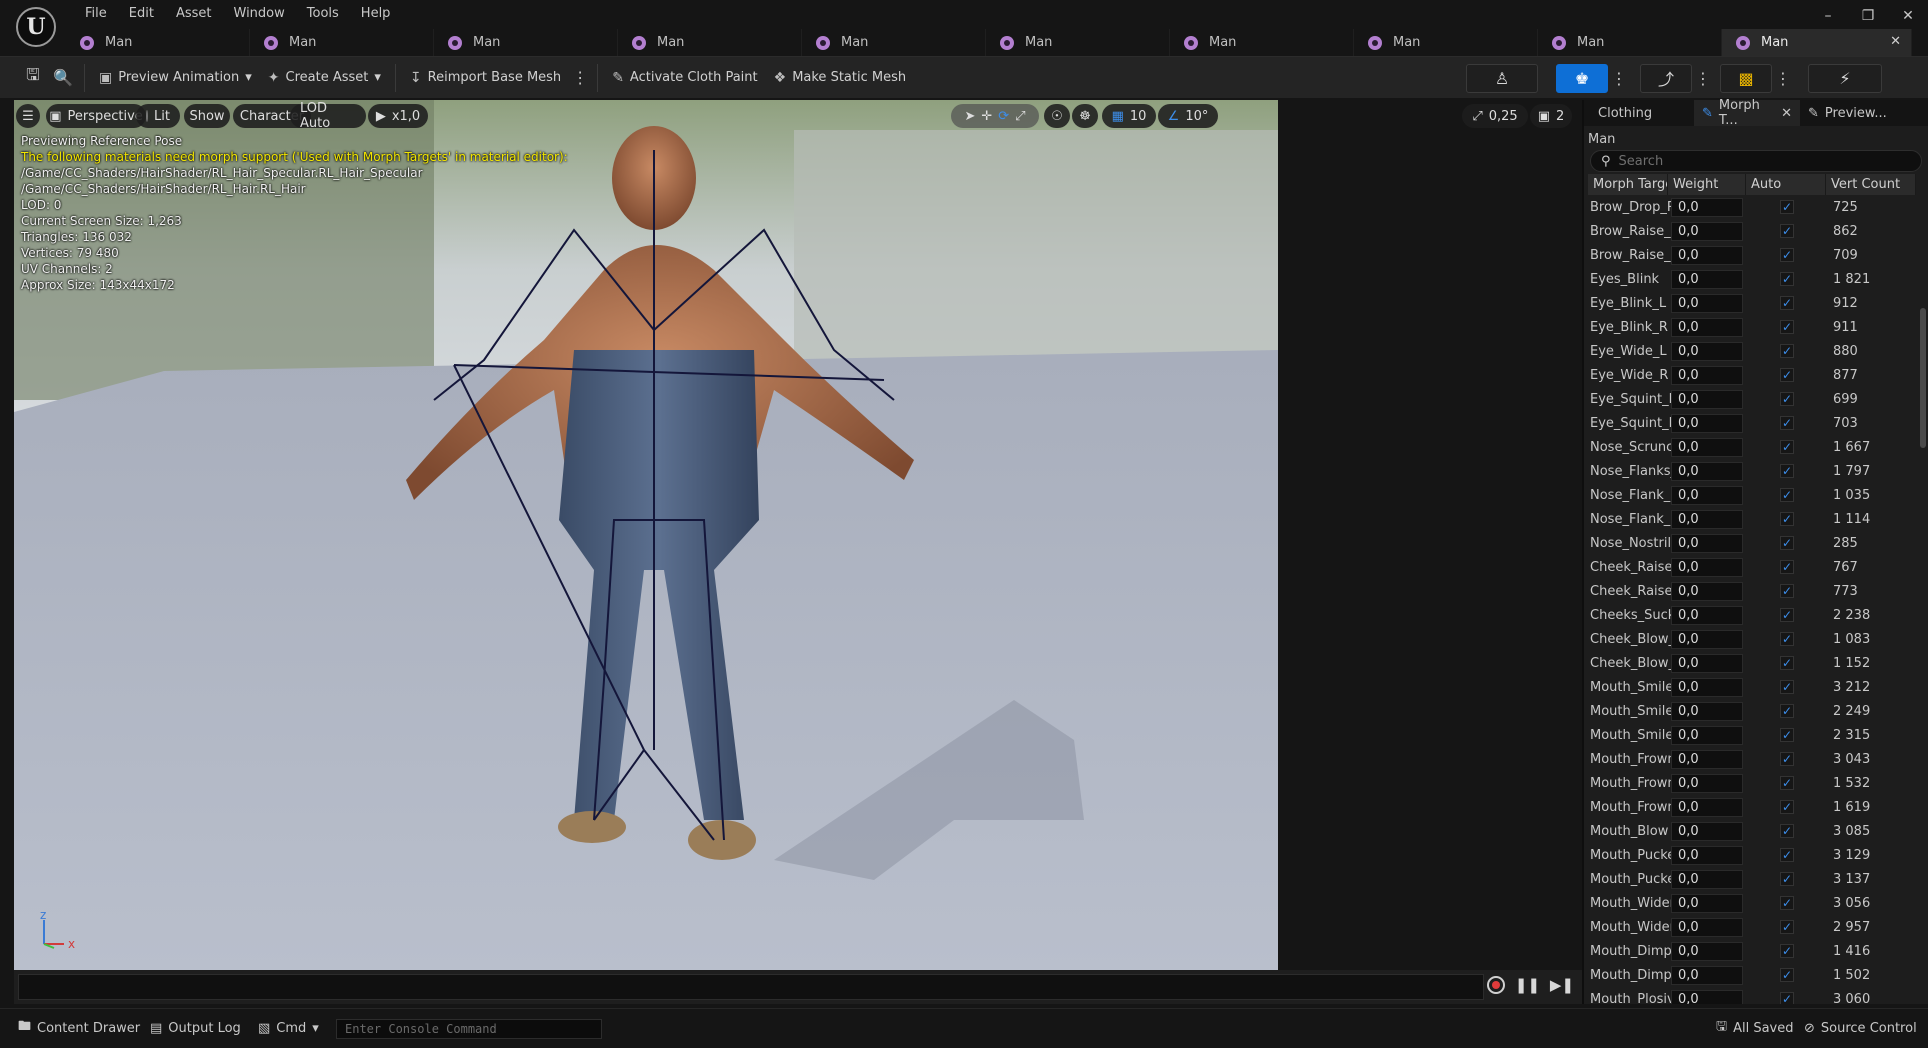 This screenshot has width=1928, height=1048. Describe the element at coordinates (323, 14) in the screenshot. I see `menu-tools: Tools` at that location.